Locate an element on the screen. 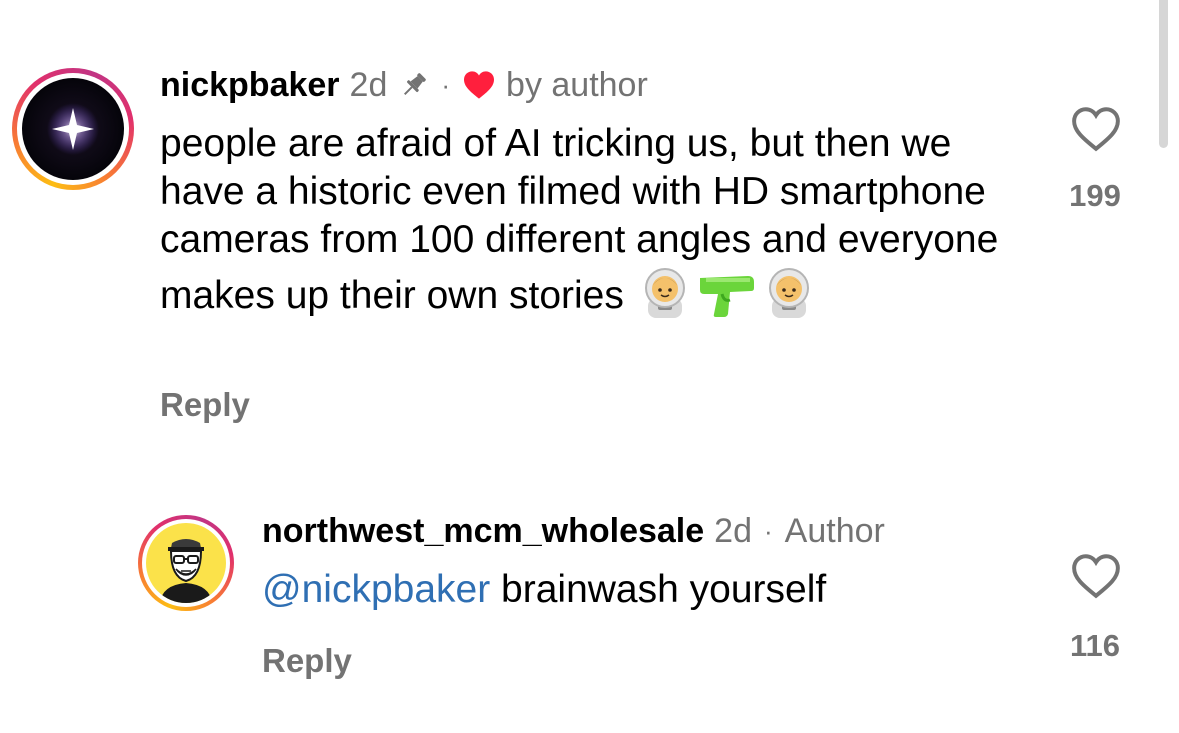 The image size is (1179, 733). like-count: 116 is located at coordinates (1094, 645).